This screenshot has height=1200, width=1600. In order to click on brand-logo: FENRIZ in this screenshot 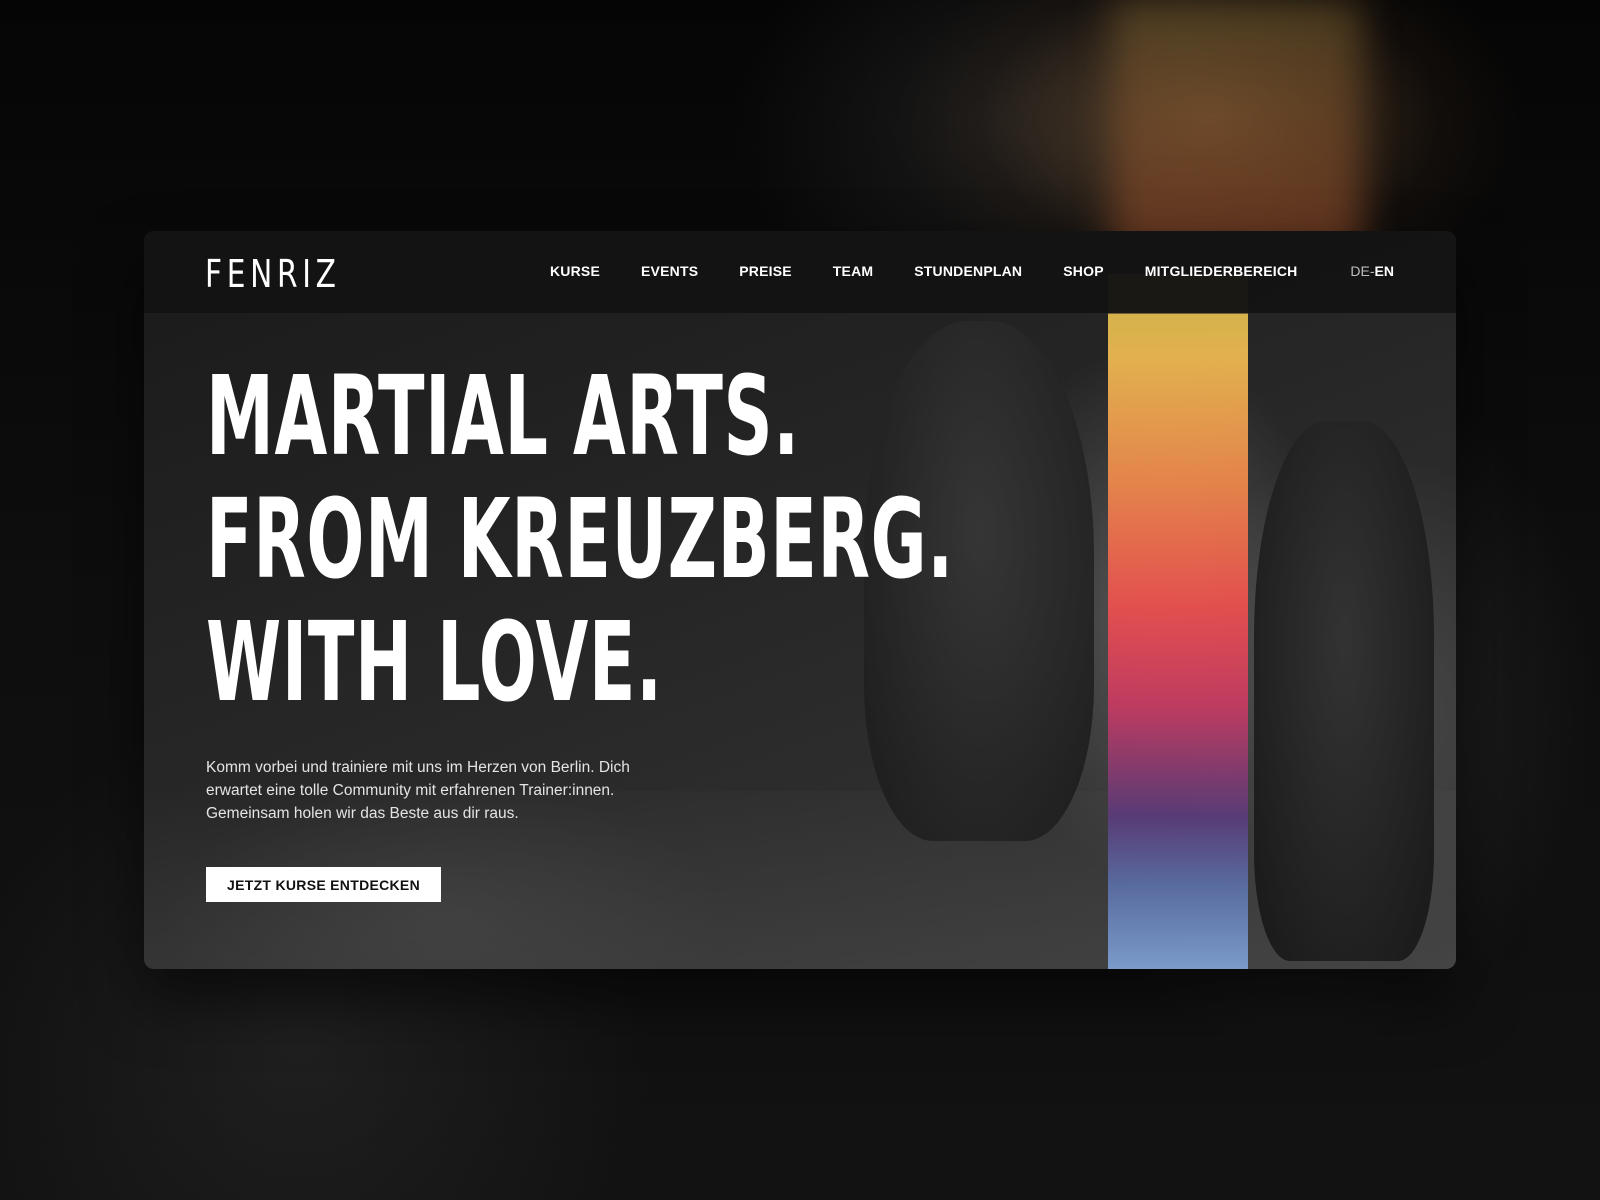, I will do `click(273, 274)`.